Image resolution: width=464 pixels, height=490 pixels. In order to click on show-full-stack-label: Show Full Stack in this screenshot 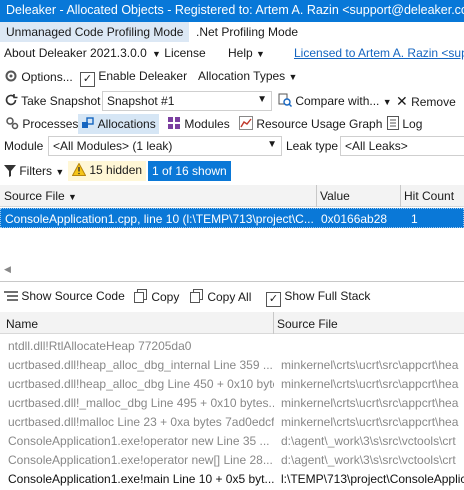, I will do `click(327, 296)`.